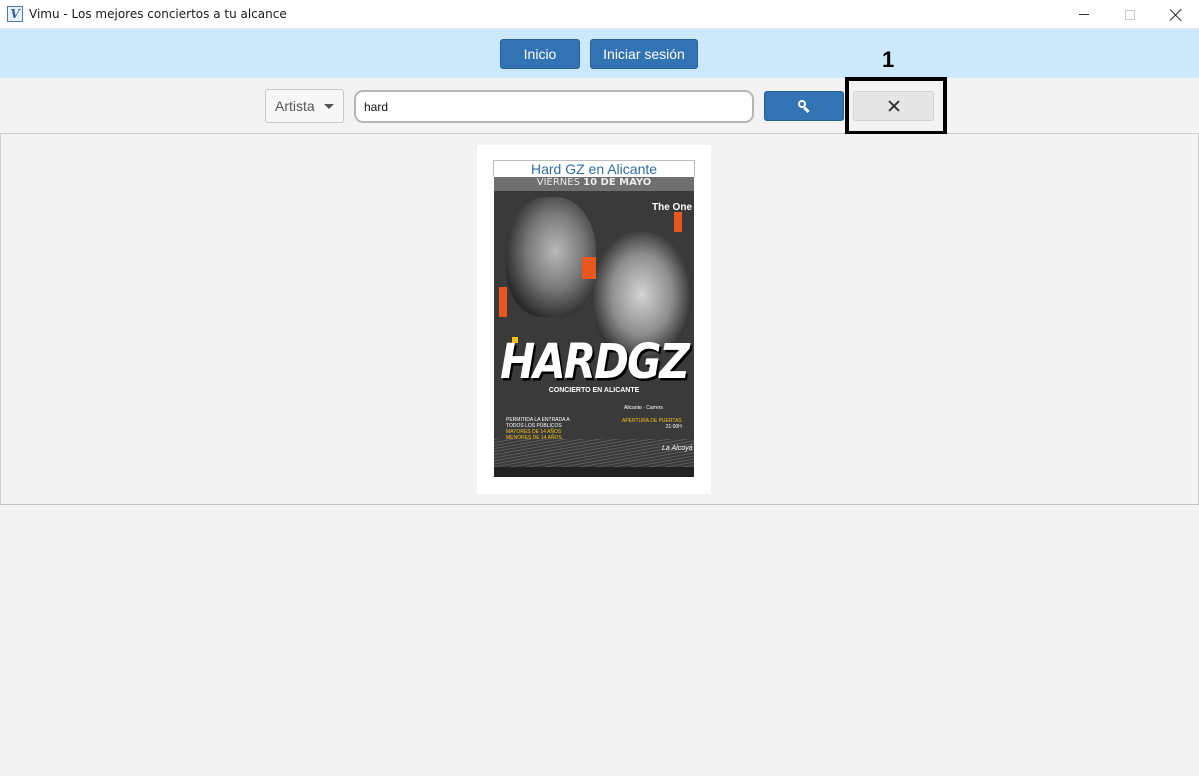 The image size is (1199, 776). Describe the element at coordinates (643, 408) in the screenshot. I see `poster-sponsors: Alicante · Carrers` at that location.